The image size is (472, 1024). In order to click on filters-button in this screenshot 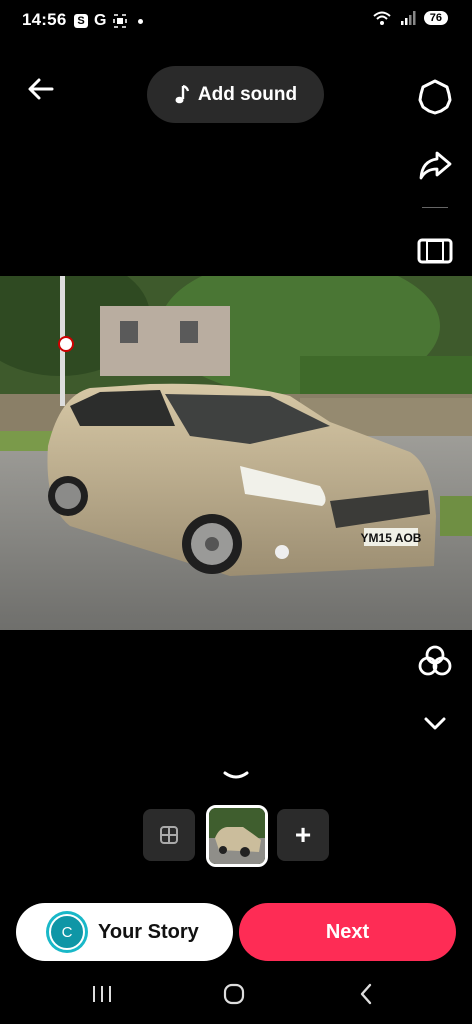, I will do `click(435, 661)`.